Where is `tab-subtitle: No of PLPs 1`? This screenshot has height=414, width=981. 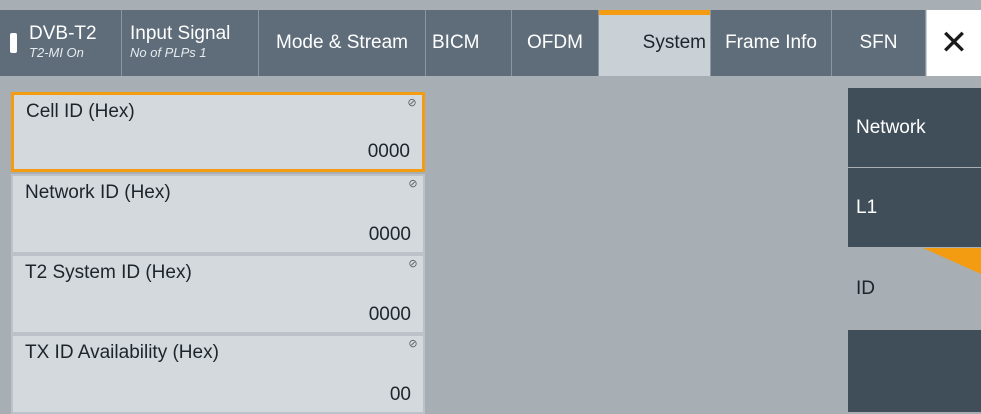 tab-subtitle: No of PLPs 1 is located at coordinates (168, 52).